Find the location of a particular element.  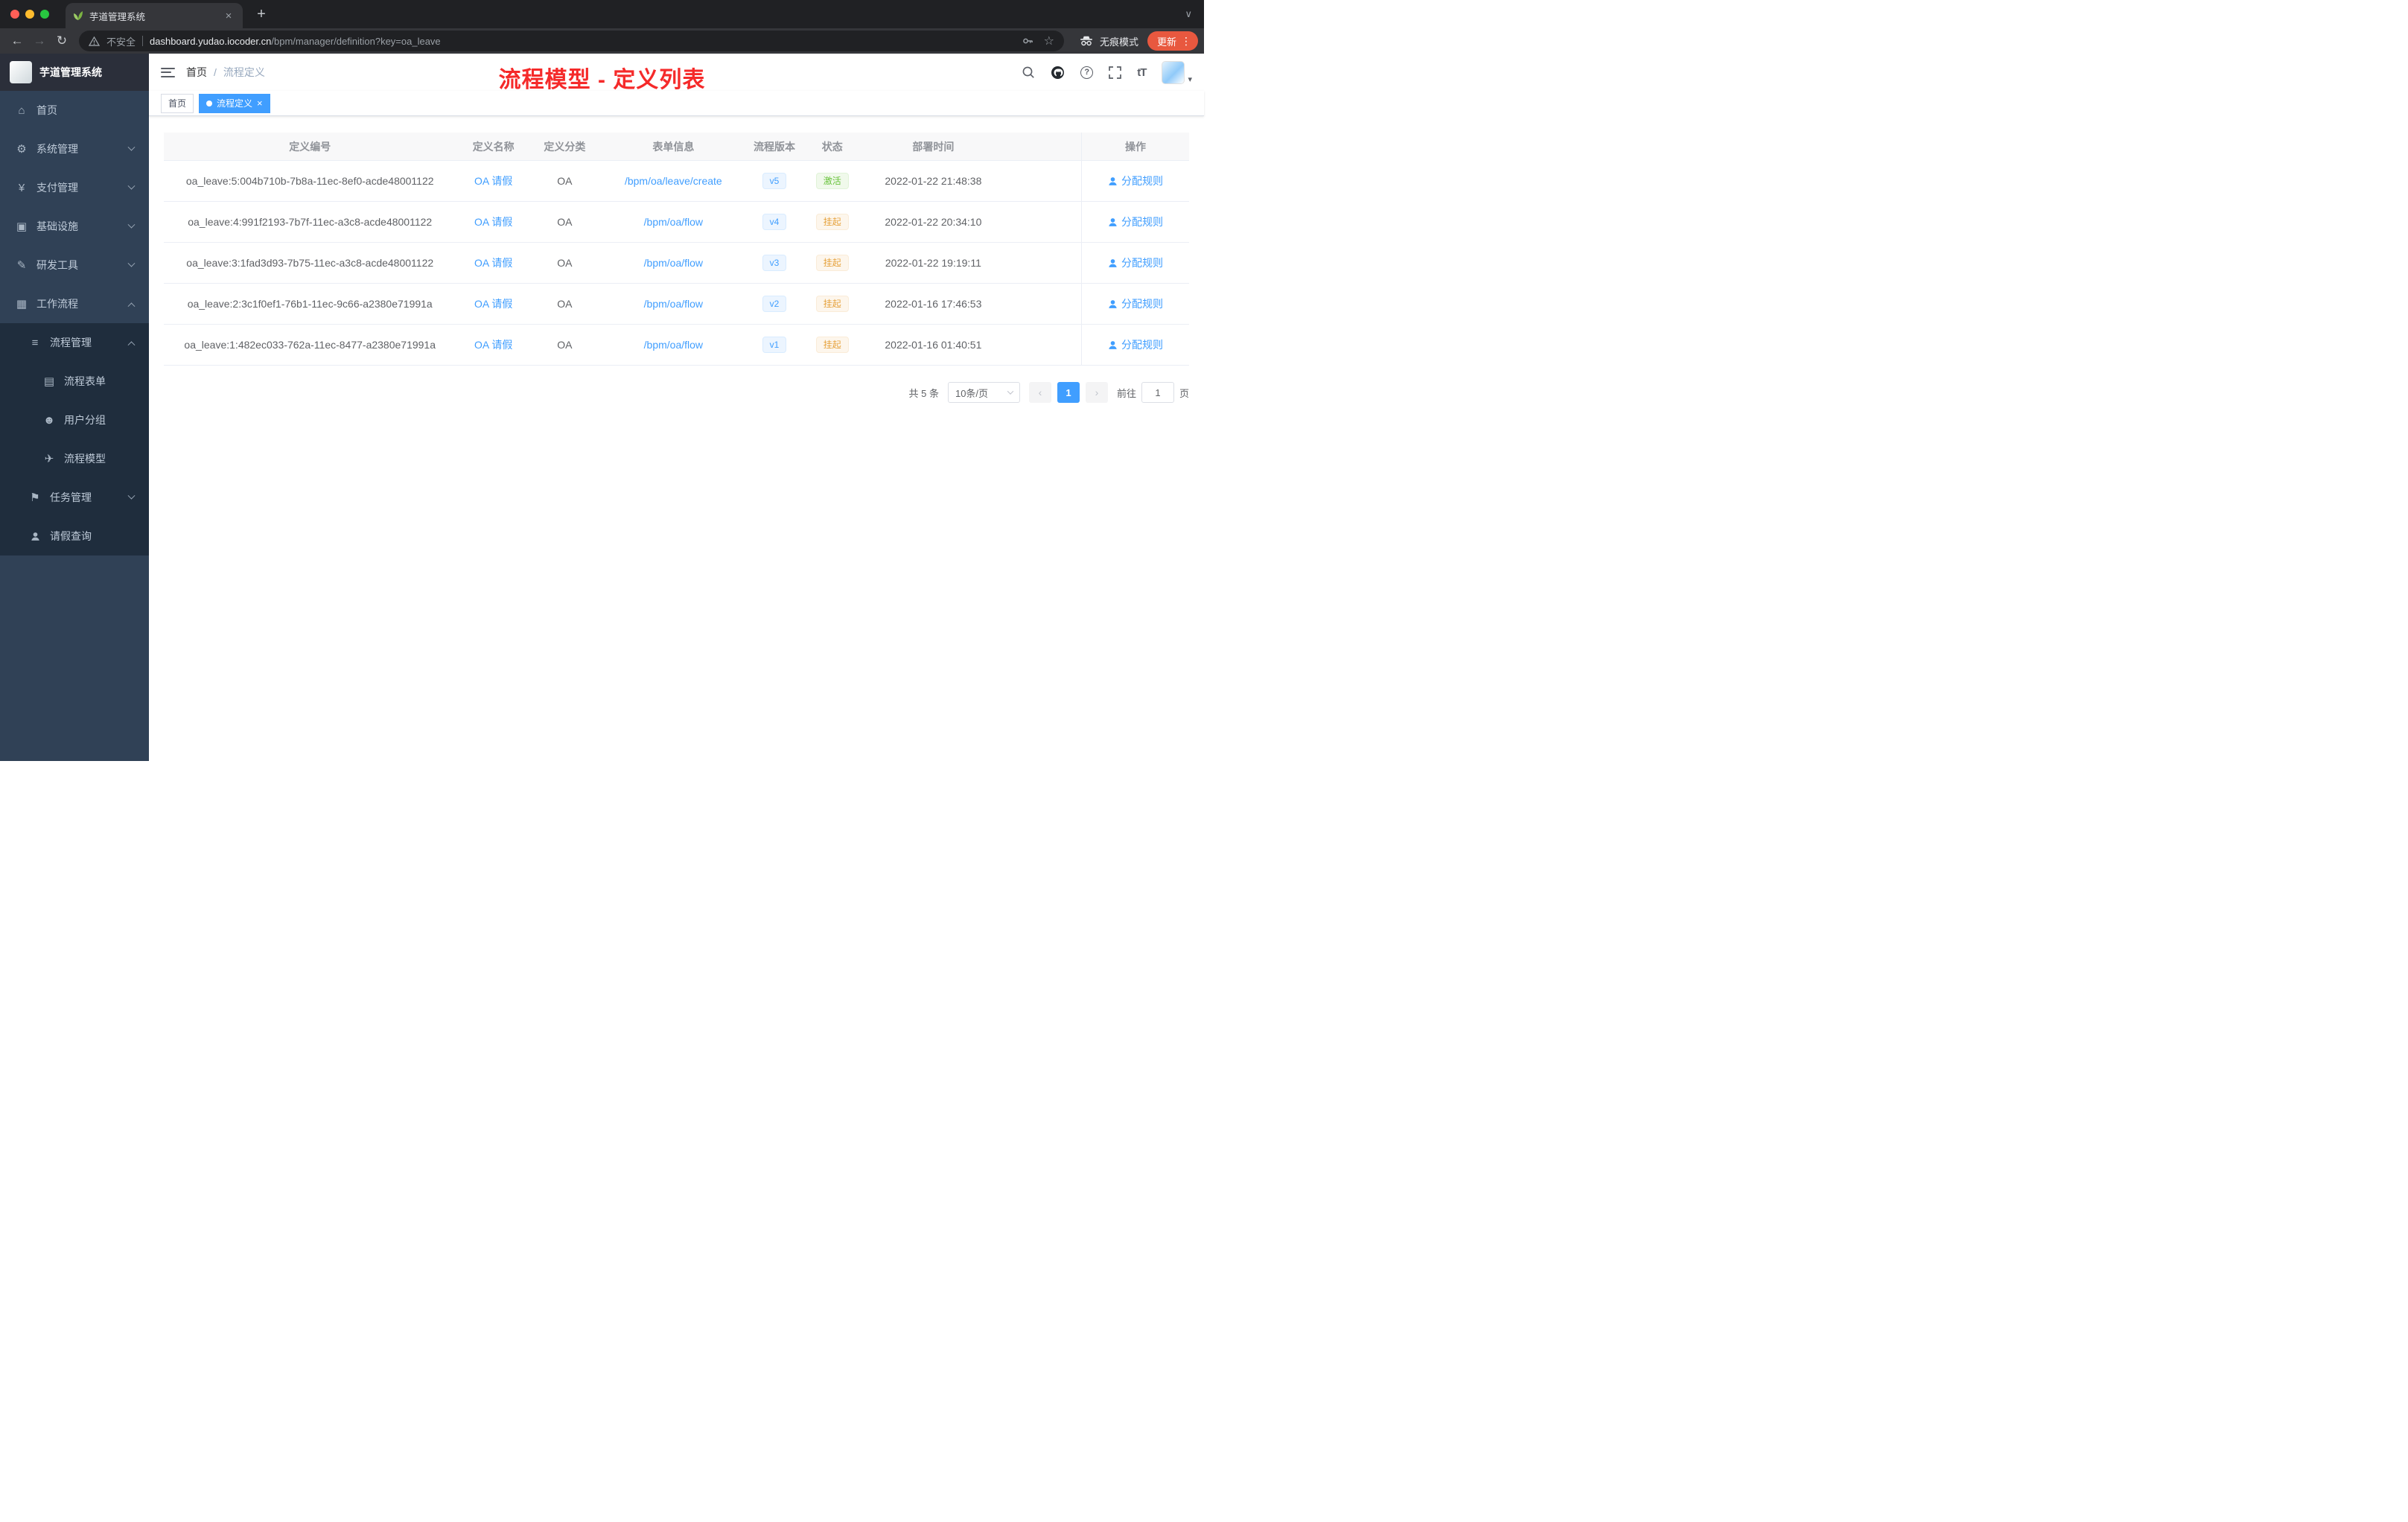

goto-page-input is located at coordinates (1157, 392).